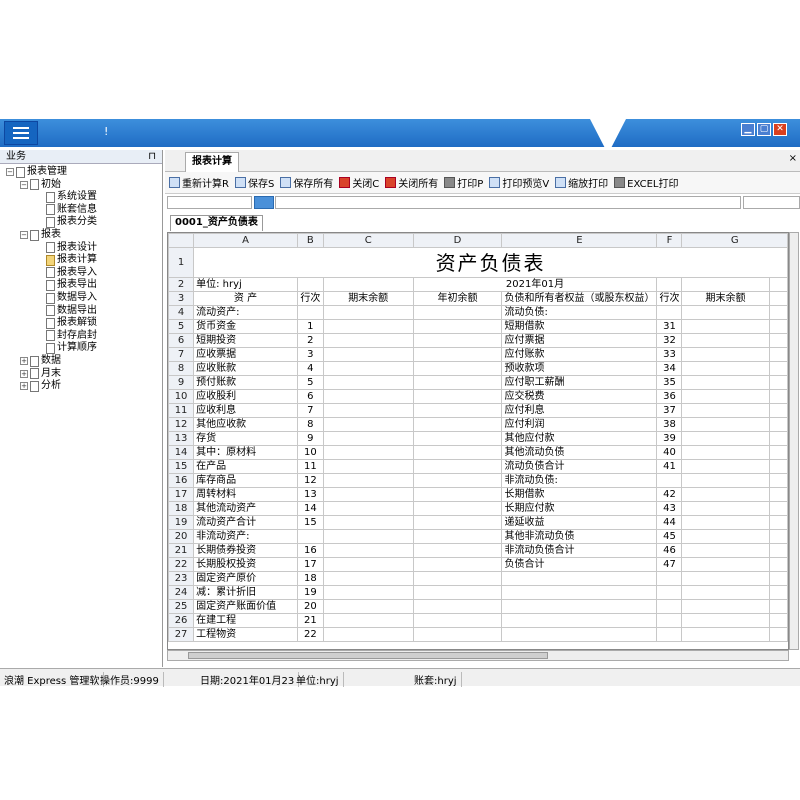 This screenshot has height=800, width=800. Describe the element at coordinates (669, 508) in the screenshot. I see `liability-line-cell: 43` at that location.